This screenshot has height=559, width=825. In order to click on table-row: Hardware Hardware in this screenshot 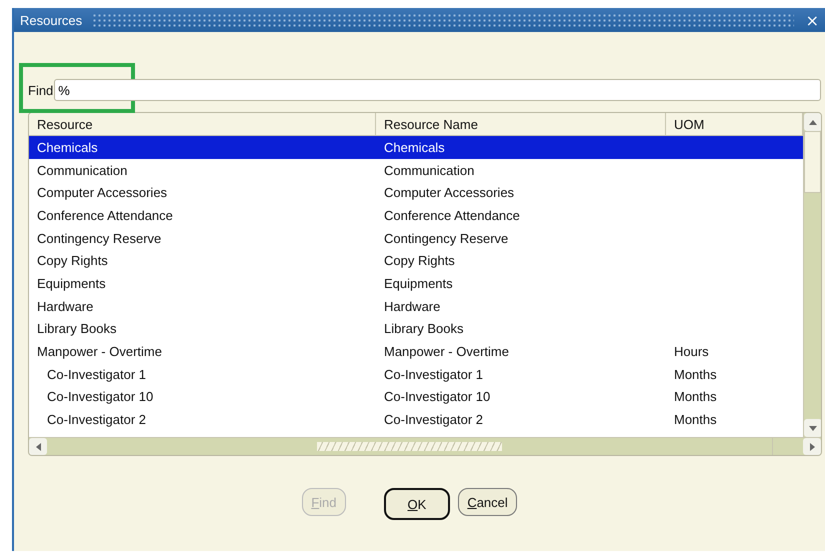, I will do `click(416, 306)`.